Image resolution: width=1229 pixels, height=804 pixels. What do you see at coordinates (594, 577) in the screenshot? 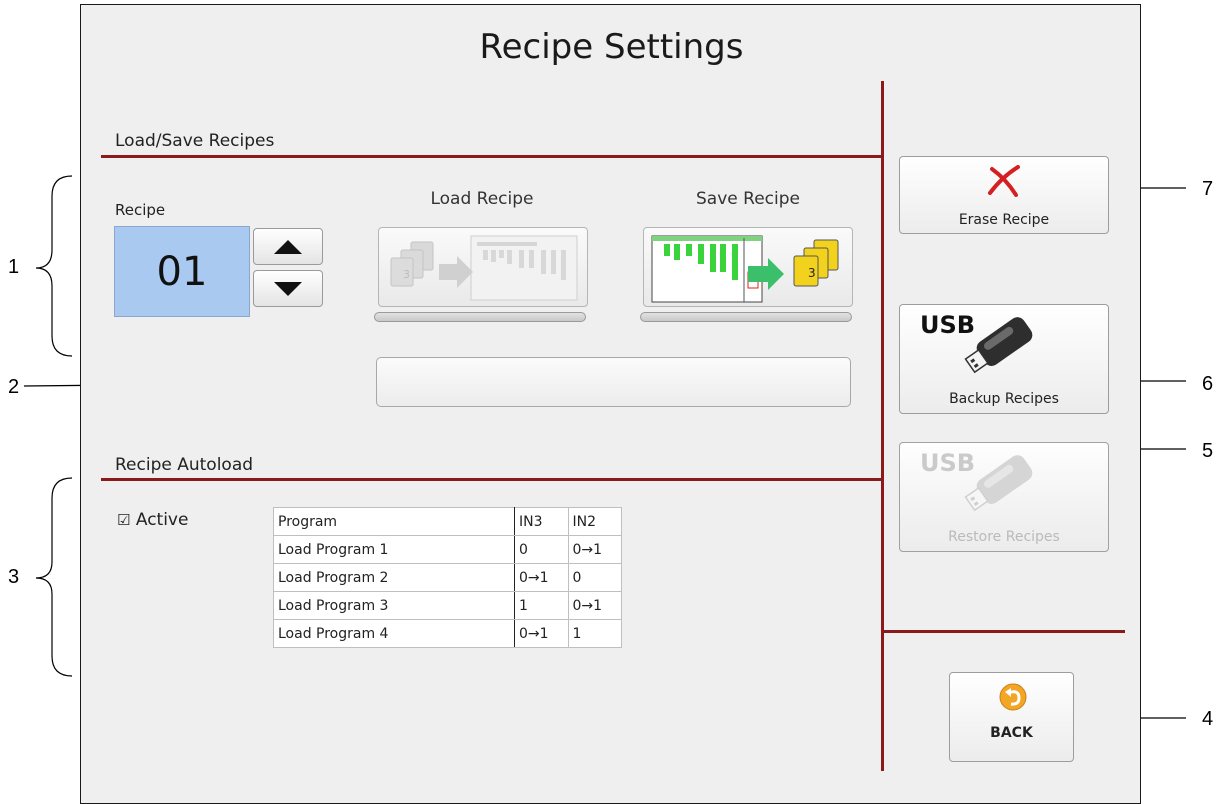
I see `in2-cell: 0` at bounding box center [594, 577].